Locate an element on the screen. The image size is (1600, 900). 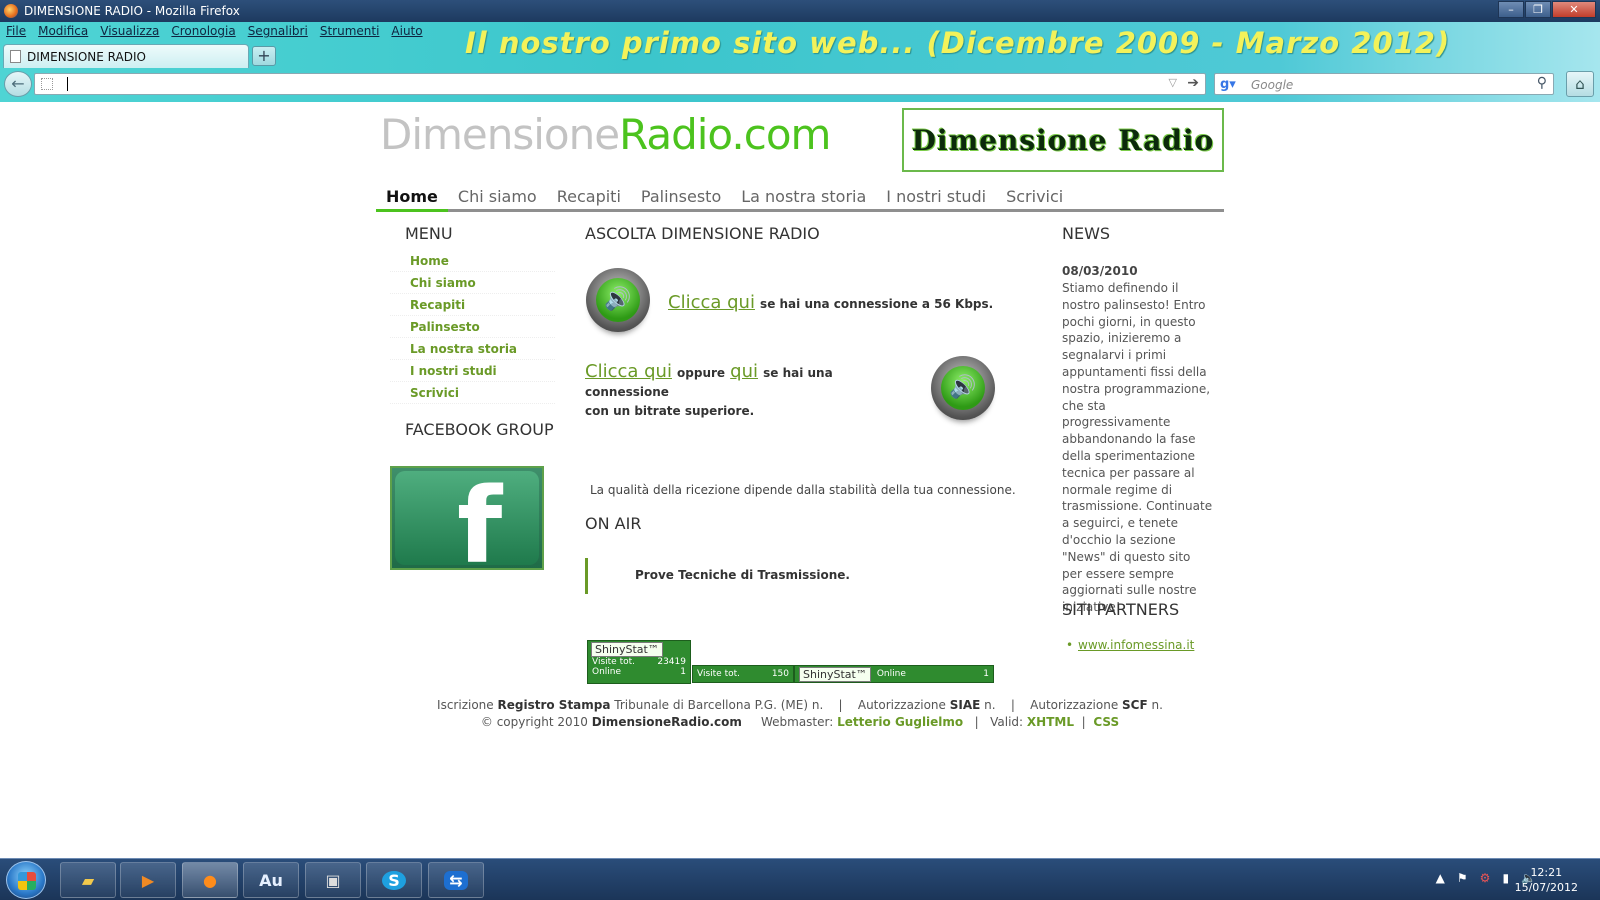
menu-strumenti: Strumenti is located at coordinates (350, 32).